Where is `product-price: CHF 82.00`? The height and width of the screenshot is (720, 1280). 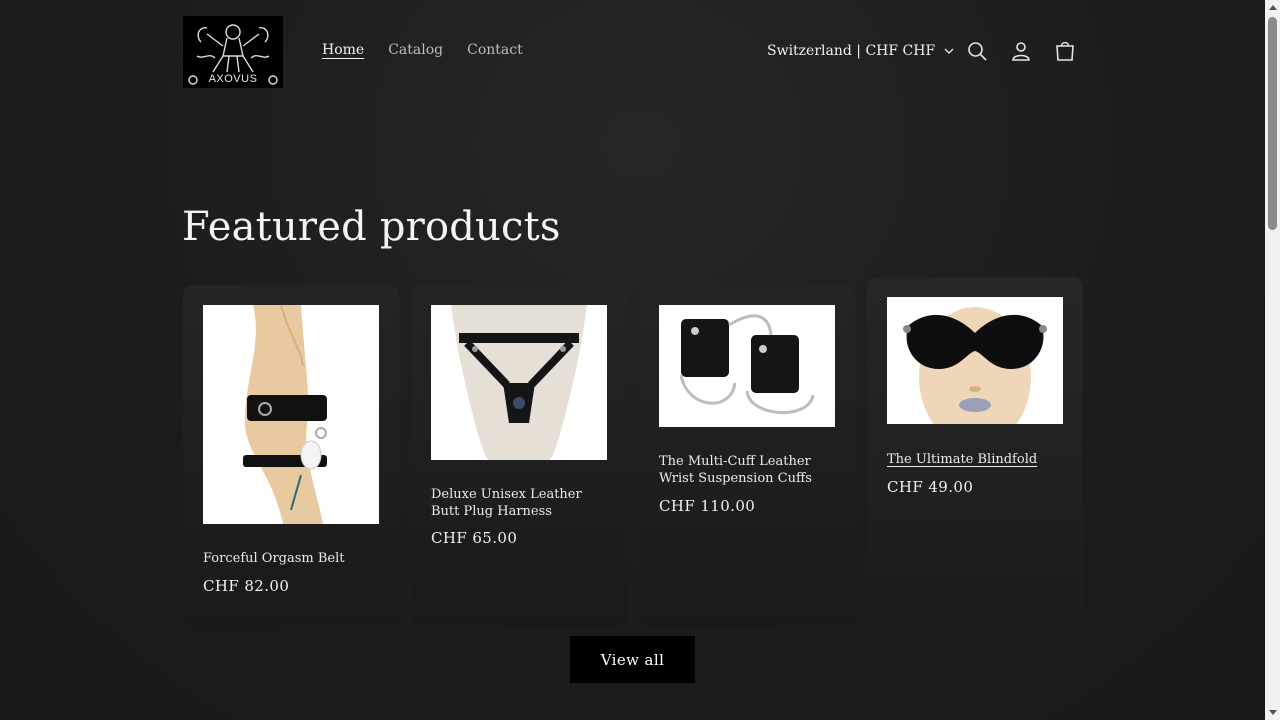
product-price: CHF 82.00 is located at coordinates (246, 586).